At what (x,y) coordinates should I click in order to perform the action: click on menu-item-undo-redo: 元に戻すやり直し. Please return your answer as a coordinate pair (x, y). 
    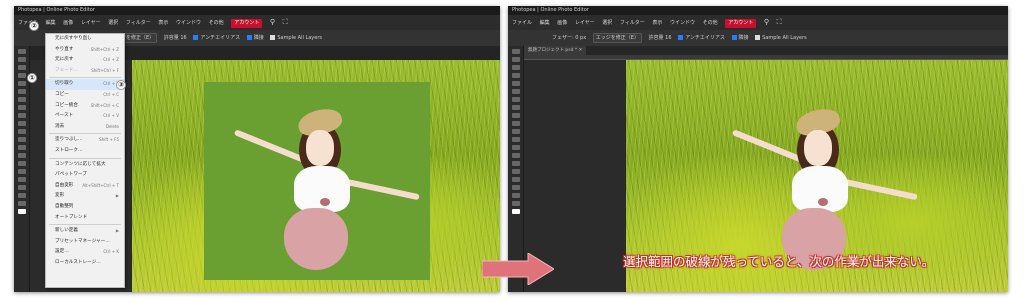
    Looking at the image, I should click on (85, 39).